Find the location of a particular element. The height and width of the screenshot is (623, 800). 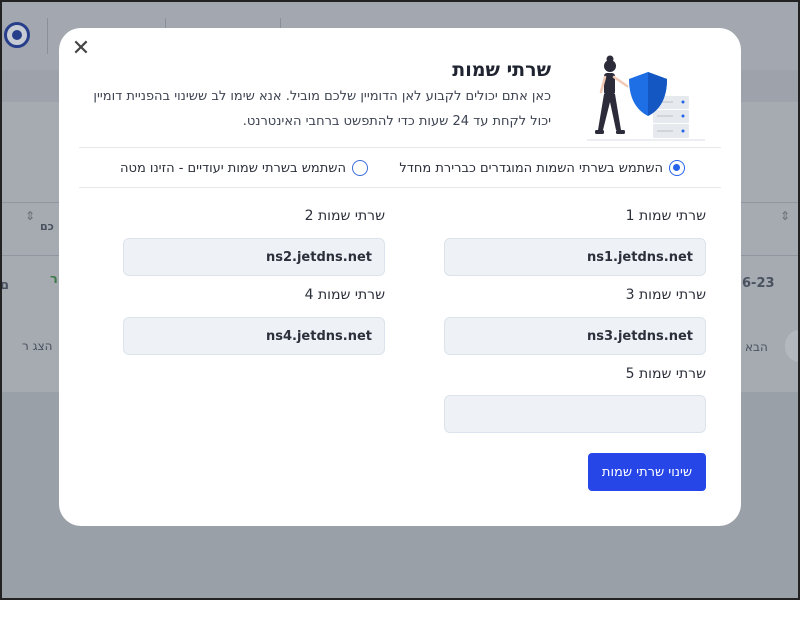

next-page-link: הבא is located at coordinates (756, 347).